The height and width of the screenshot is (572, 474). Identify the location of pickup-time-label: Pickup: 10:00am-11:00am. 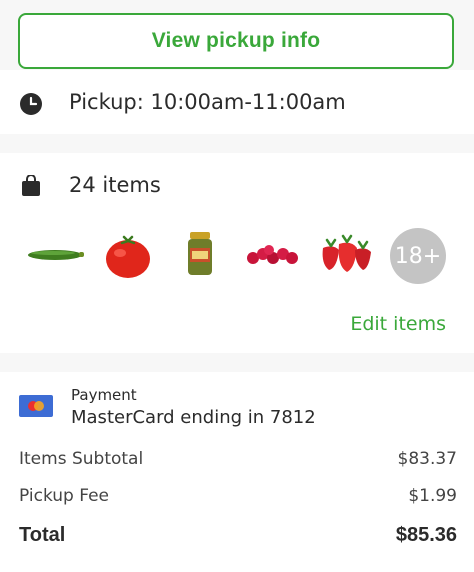
(207, 102).